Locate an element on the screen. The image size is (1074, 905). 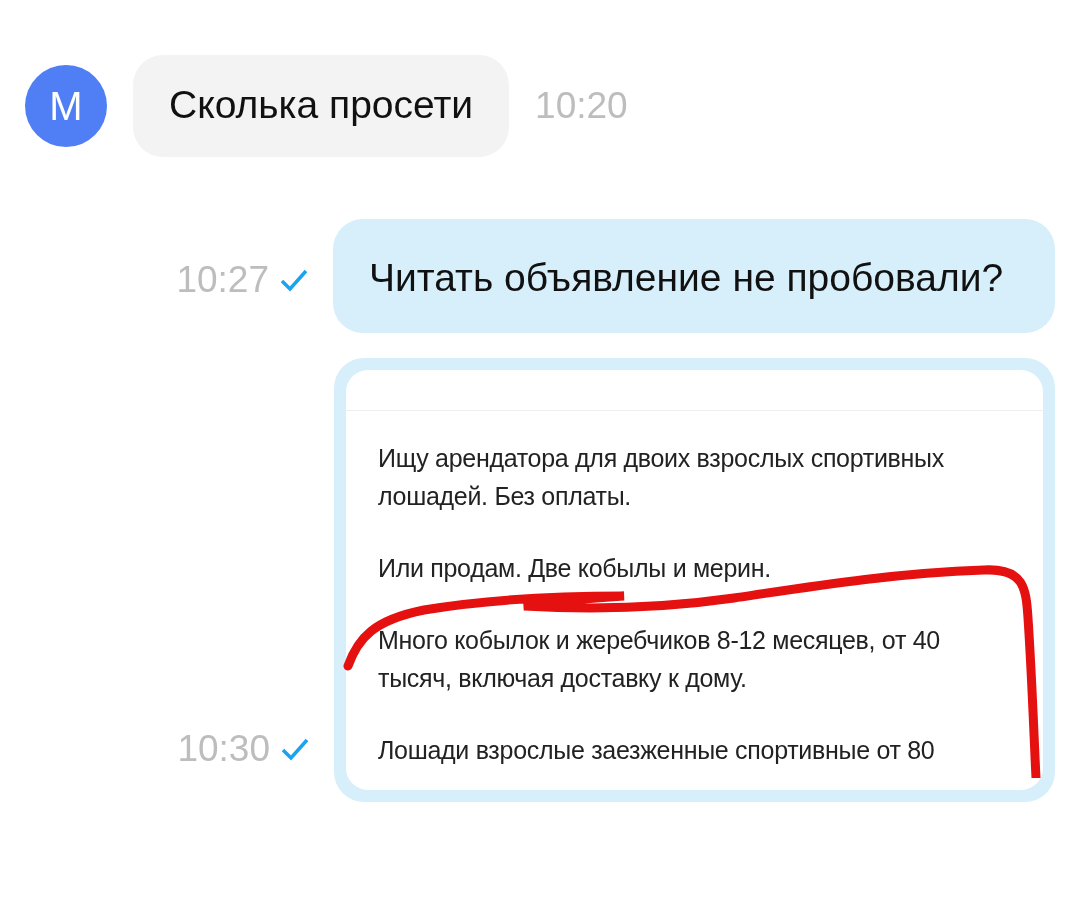
message-time: 10:27 is located at coordinates (222, 280).